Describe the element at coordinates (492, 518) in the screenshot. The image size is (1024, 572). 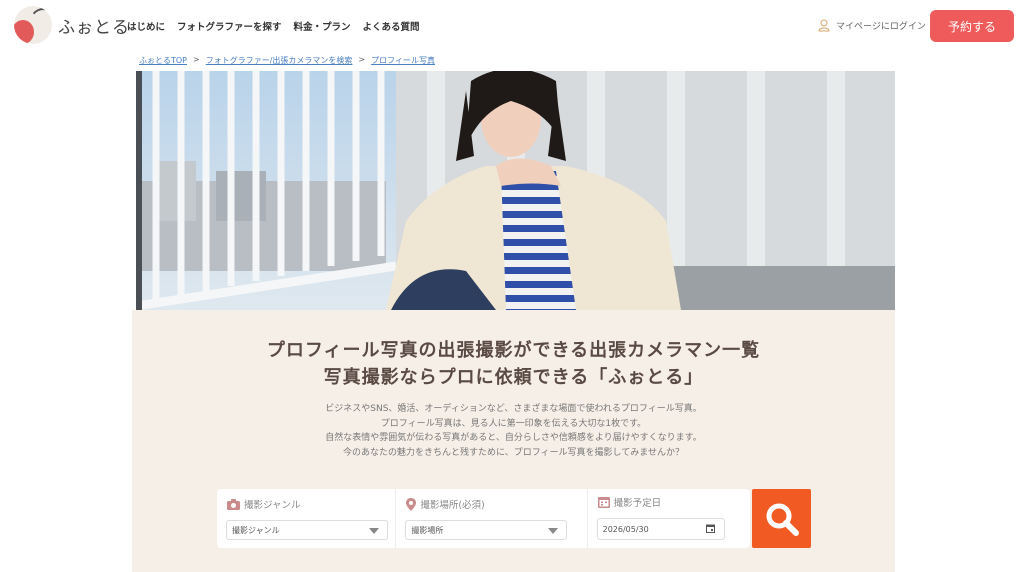
I see `place-field: 撮影場所(必須) 撮影場所` at that location.